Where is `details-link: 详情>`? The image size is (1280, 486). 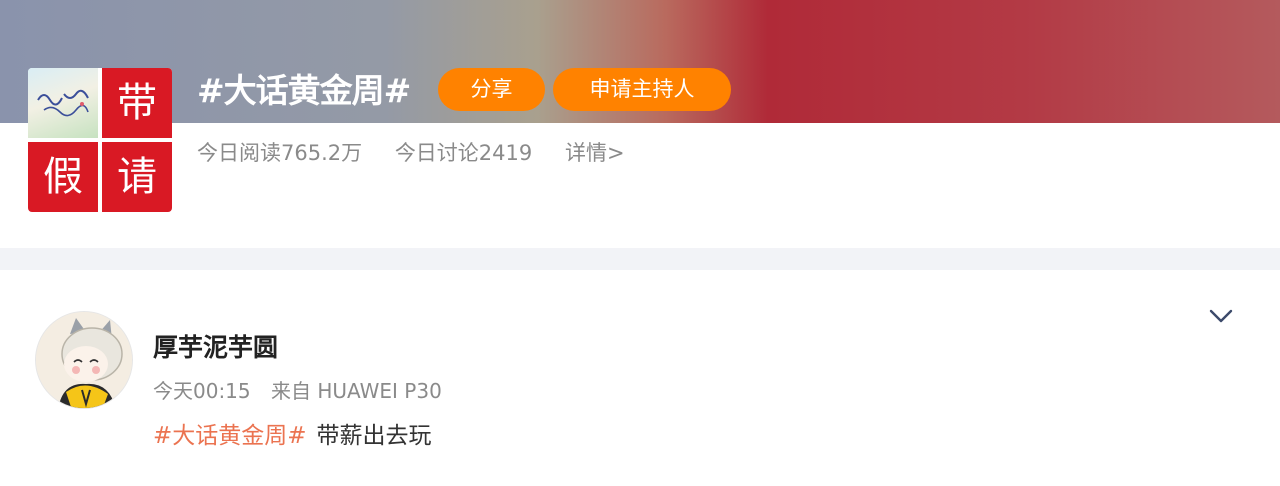
details-link: 详情> is located at coordinates (595, 152).